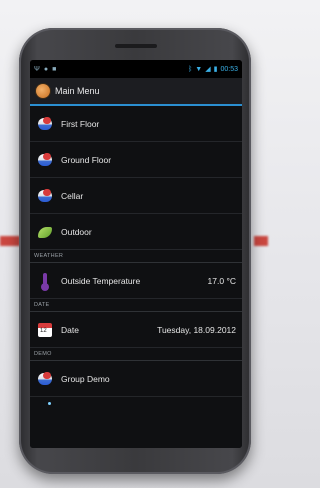 The width and height of the screenshot is (320, 488). What do you see at coordinates (136, 305) in the screenshot?
I see `section-header-date: DATE` at bounding box center [136, 305].